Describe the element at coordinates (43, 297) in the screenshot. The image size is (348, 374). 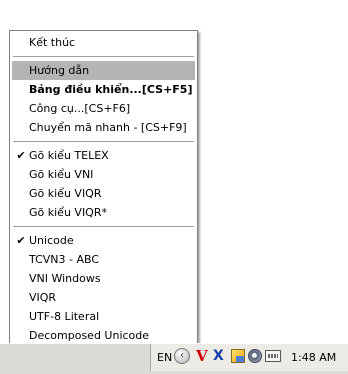
I see `menu-item-label: VIQR` at that location.